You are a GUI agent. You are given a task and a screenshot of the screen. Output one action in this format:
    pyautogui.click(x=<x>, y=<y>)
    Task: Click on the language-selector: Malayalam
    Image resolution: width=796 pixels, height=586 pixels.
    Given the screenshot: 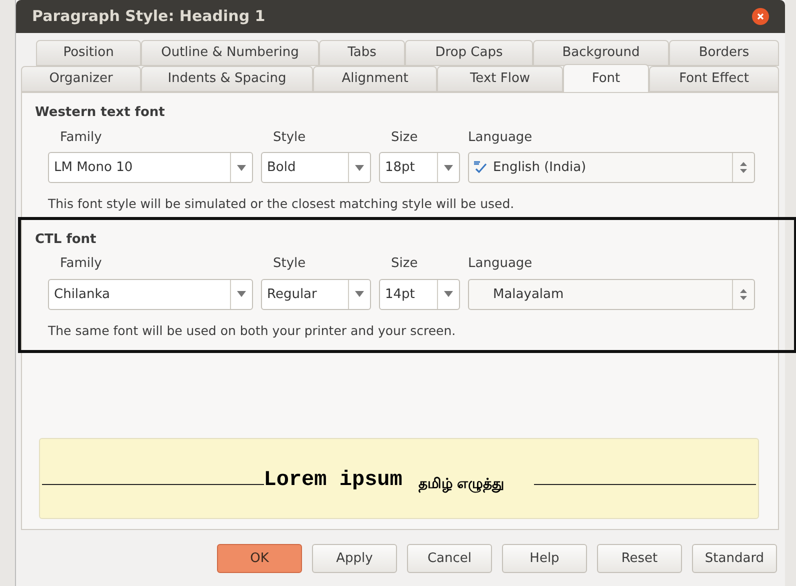 What is the action you would take?
    pyautogui.click(x=611, y=294)
    